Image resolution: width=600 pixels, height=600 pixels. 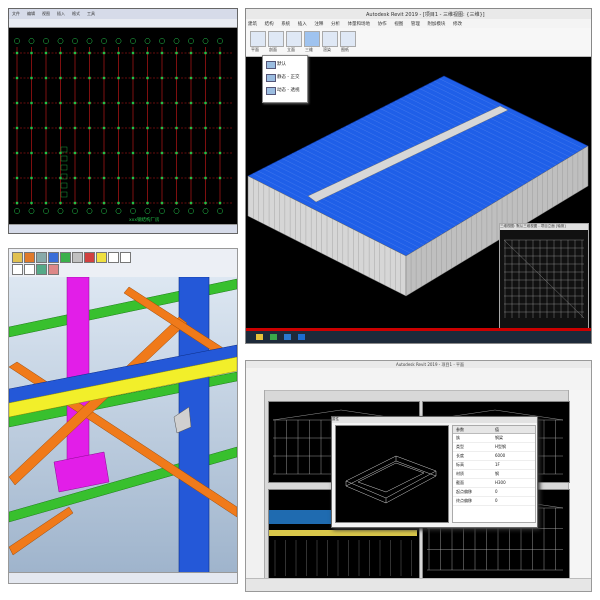 What do you see at coordinates (252, 24) in the screenshot?
I see `revit-menu-item: 建筑` at bounding box center [252, 24].